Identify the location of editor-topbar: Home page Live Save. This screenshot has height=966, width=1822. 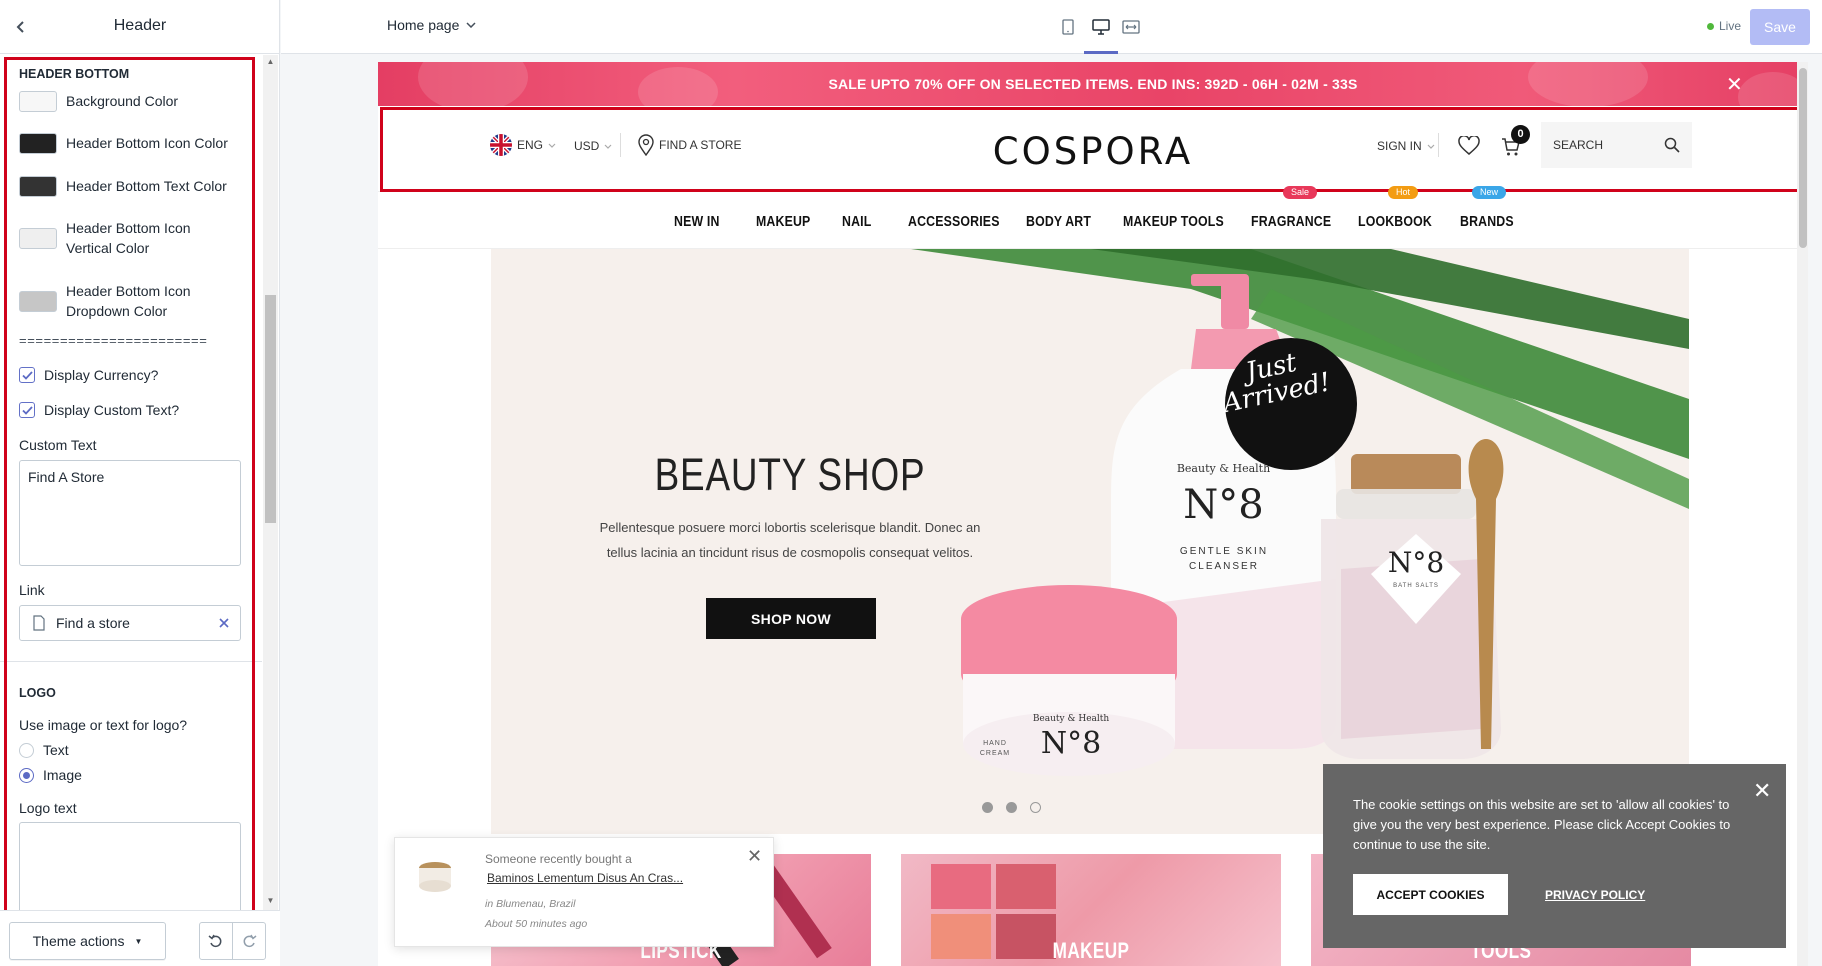
(1051, 27).